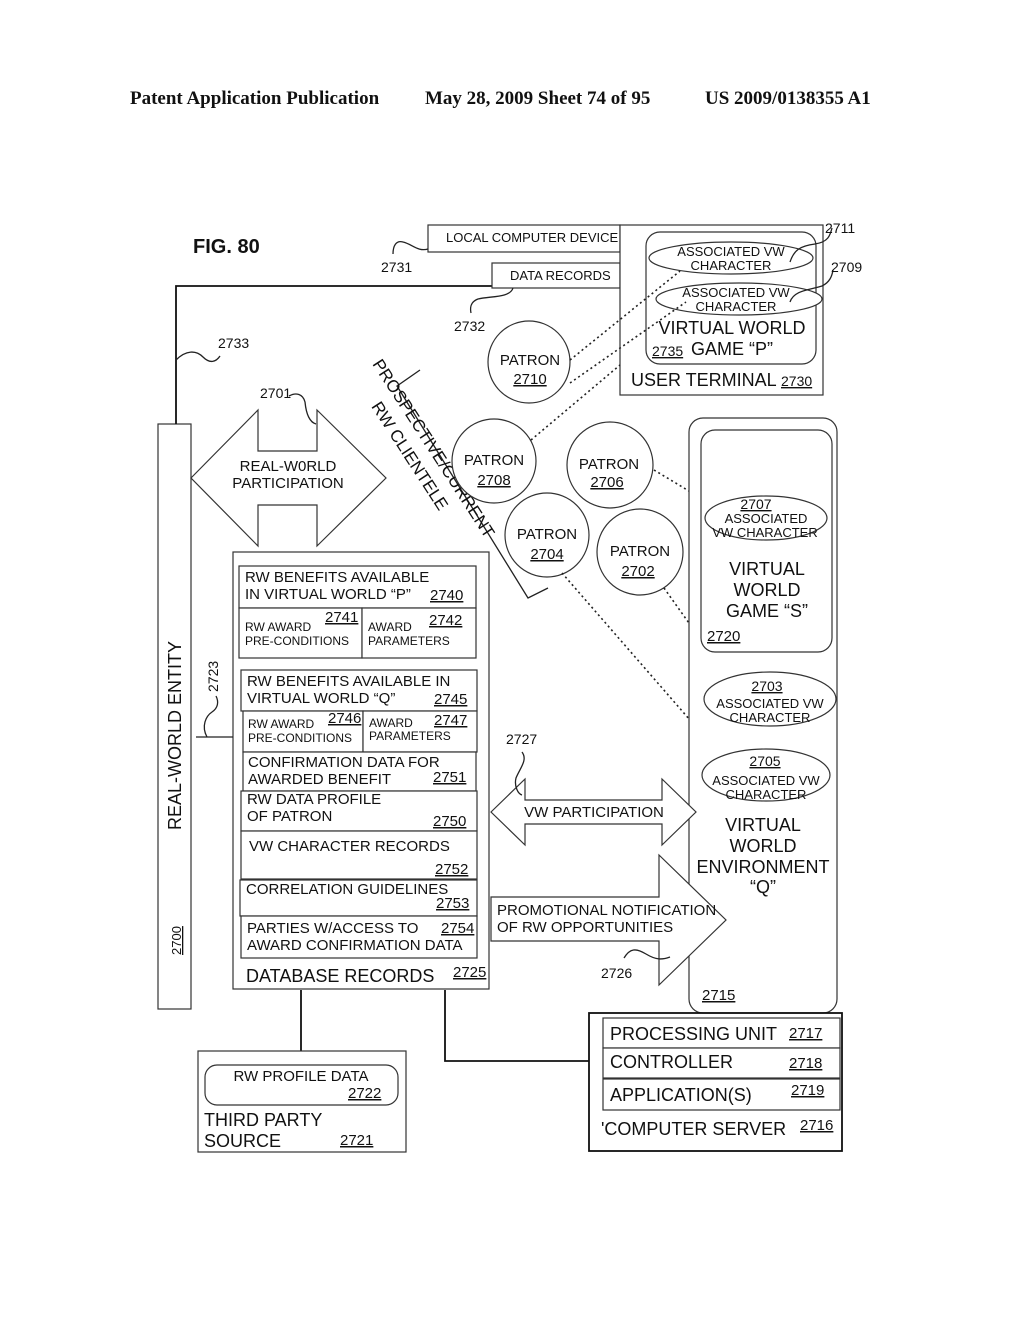 Image resolution: width=1024 pixels, height=1320 pixels. I want to click on vw-records-ref: 2752, so click(451, 869).